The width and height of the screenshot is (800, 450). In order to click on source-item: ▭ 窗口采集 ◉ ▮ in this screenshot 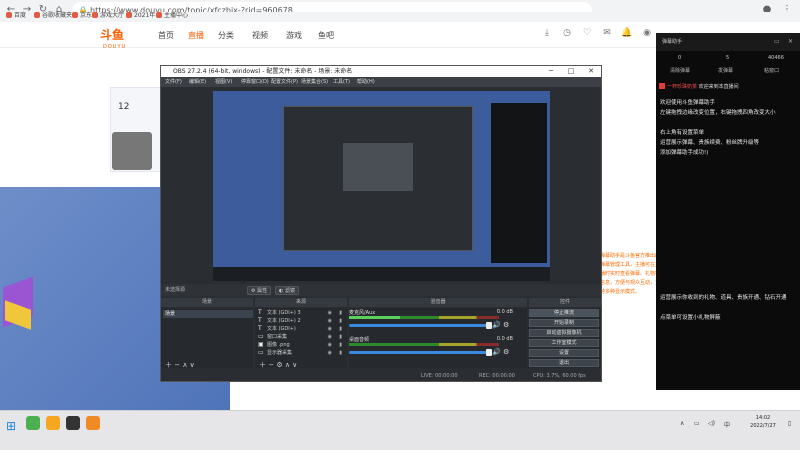, I will do `click(301, 337)`.